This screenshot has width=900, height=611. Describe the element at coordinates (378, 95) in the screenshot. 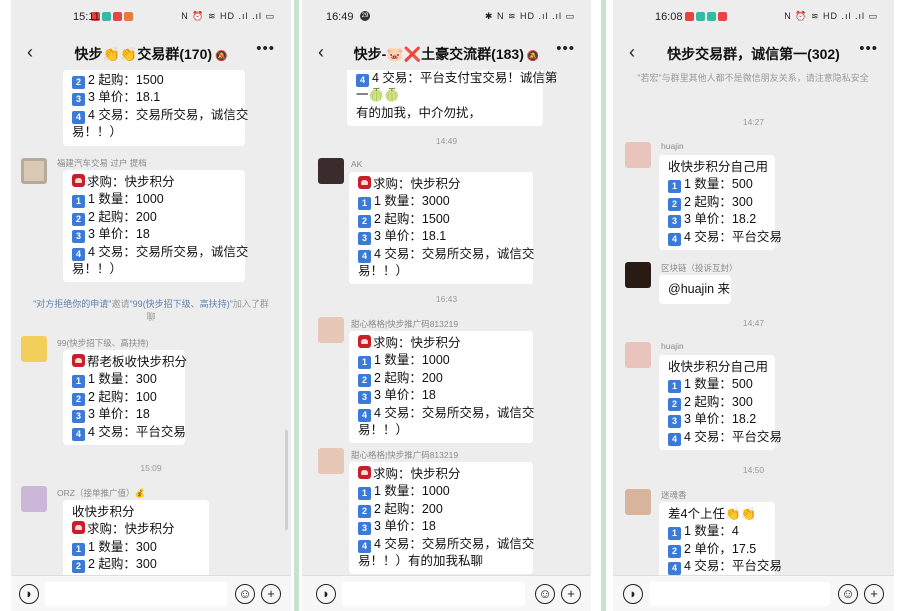

I see `message-line: 一🍈🍈` at that location.